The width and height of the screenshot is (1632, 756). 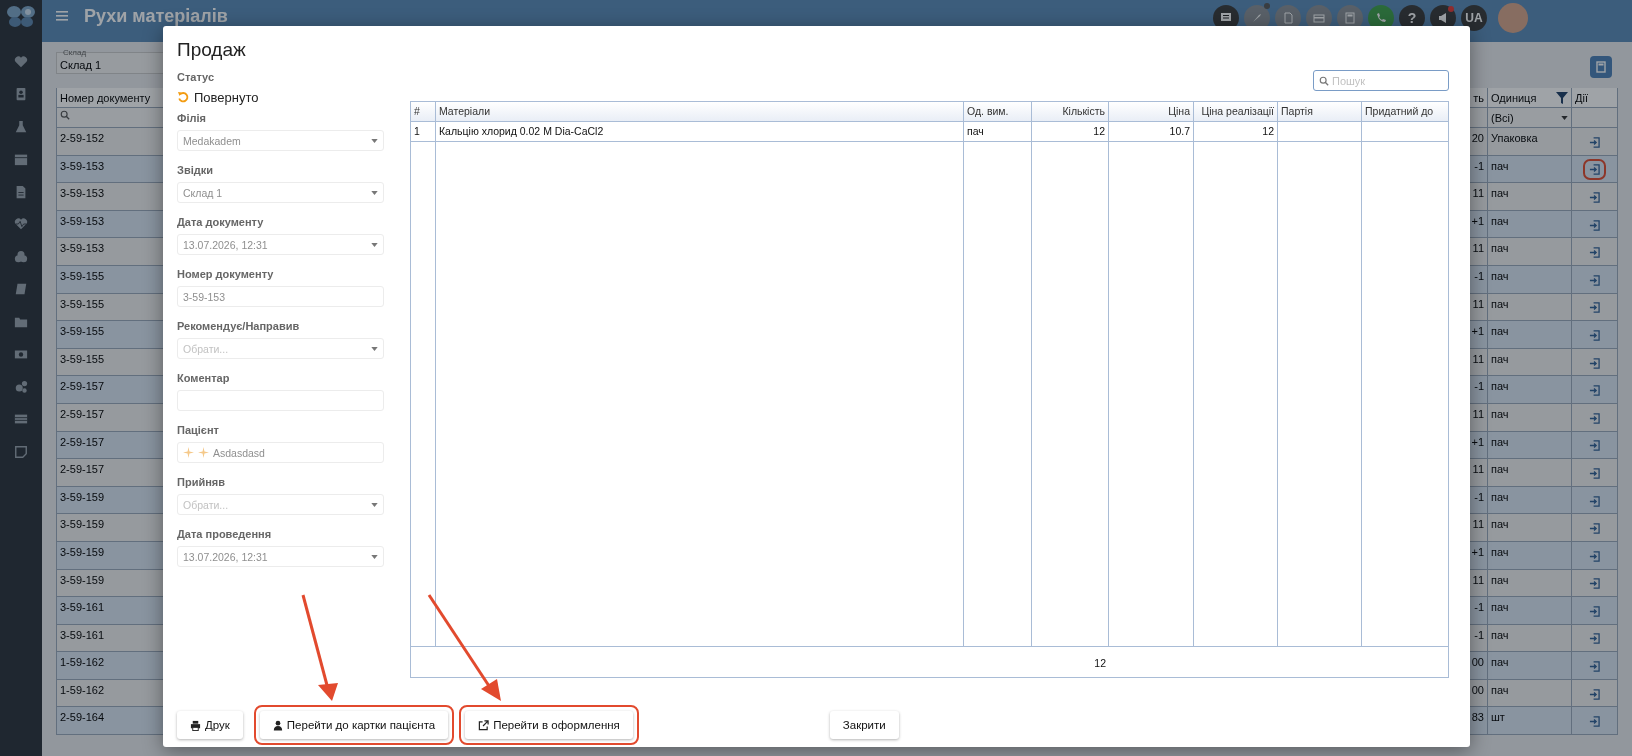 I want to click on column-header: Придатний до, so click(x=1405, y=112).